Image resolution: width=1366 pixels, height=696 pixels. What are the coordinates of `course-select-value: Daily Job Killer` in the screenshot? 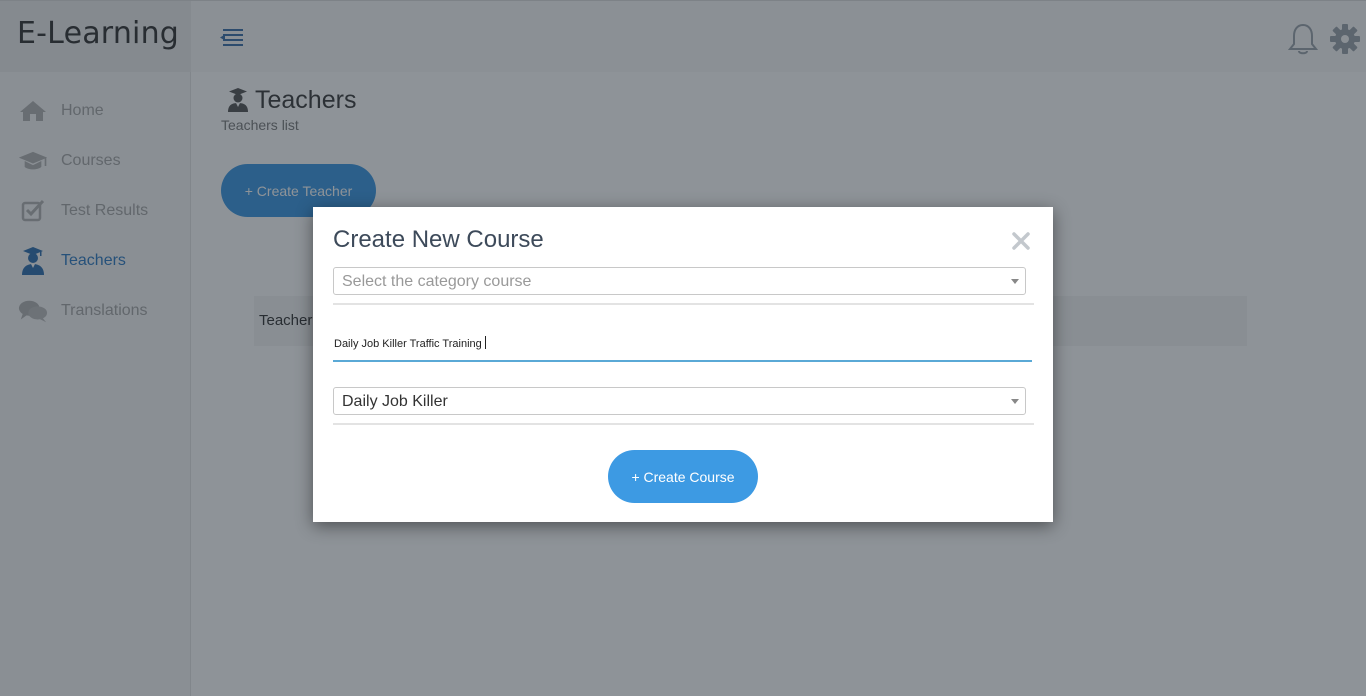 It's located at (395, 401).